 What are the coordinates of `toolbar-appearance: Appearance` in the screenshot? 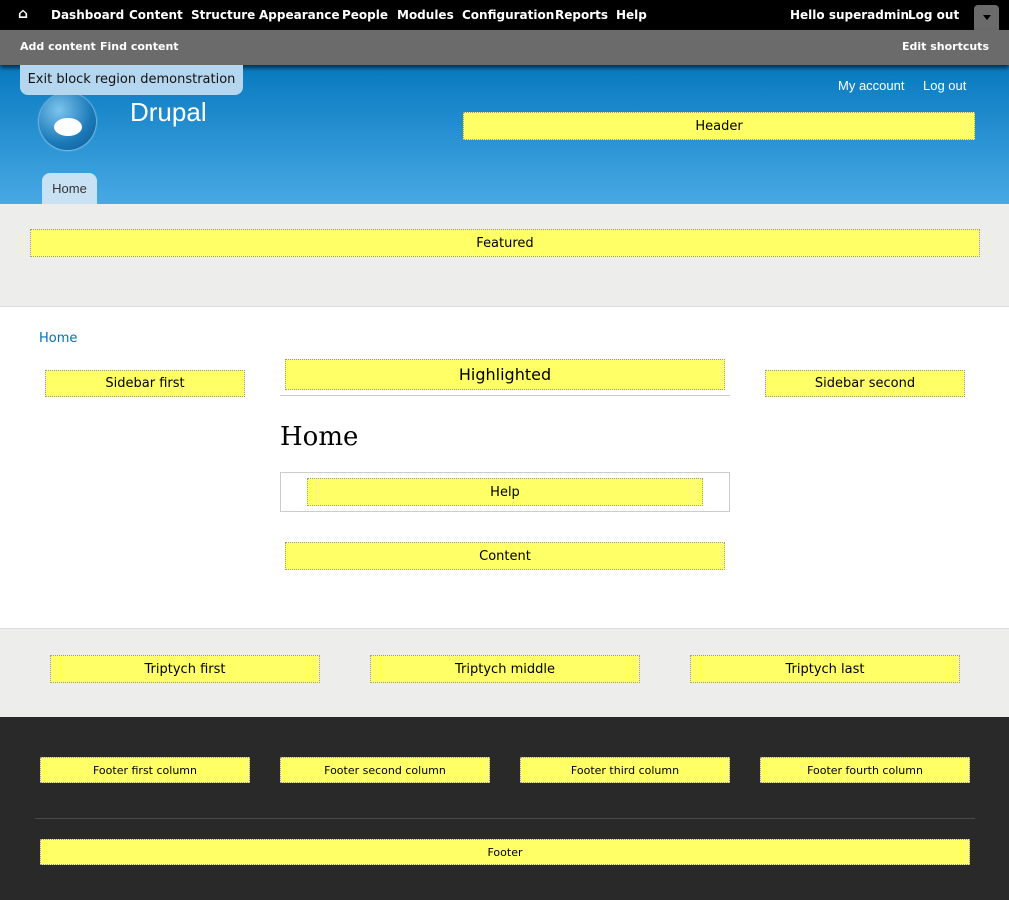 It's located at (299, 15).